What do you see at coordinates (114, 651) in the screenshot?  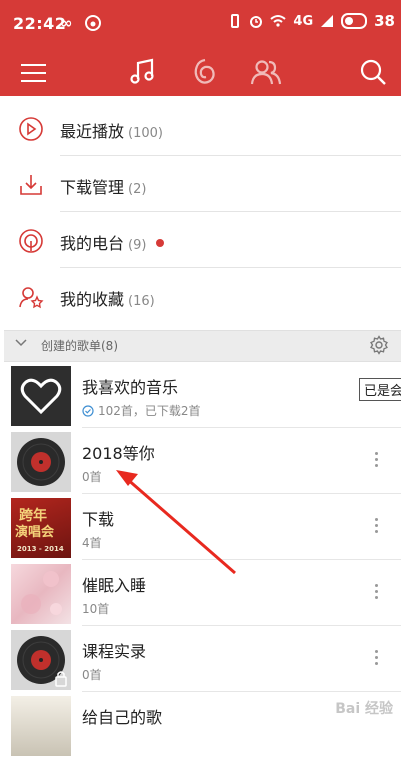 I see `playlist-name: 课程实录` at bounding box center [114, 651].